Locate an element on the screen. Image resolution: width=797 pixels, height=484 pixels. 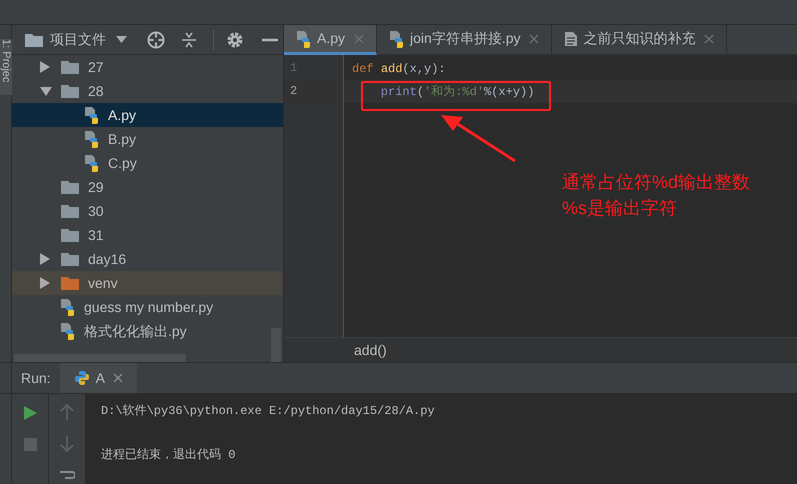
collapse-all-icon is located at coordinates (189, 40).